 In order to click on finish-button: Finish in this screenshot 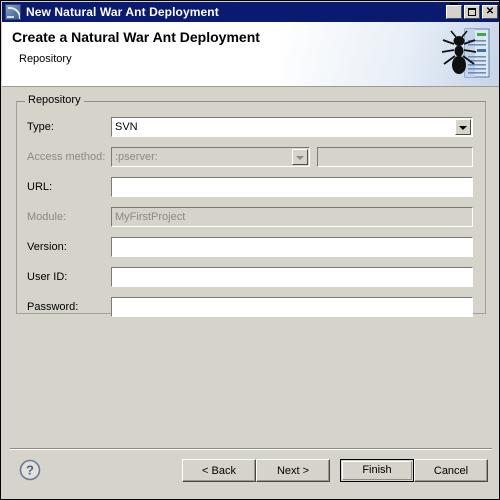, I will do `click(377, 470)`.